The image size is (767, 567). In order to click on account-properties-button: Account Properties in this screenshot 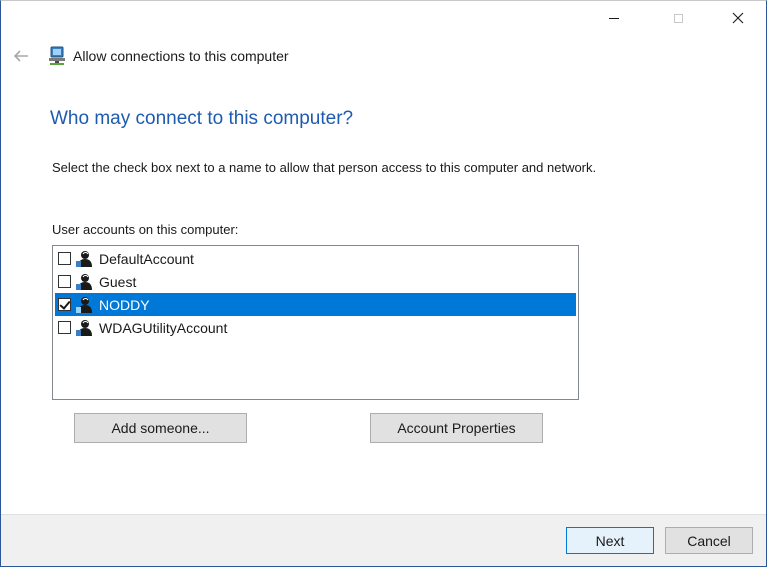, I will do `click(456, 428)`.